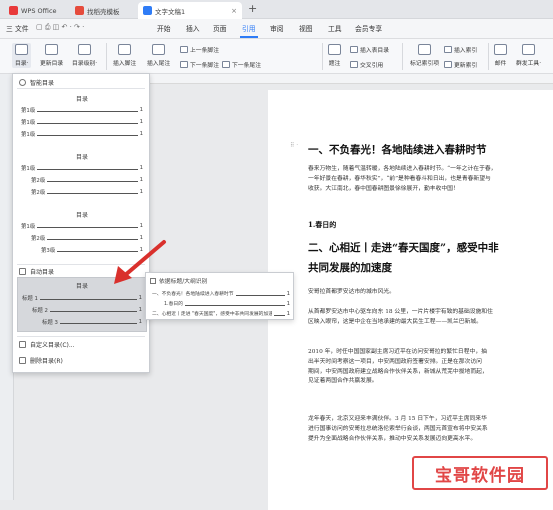  I want to click on flyout-toc-line: 一、不负春光！各地陆续进入春耕时节 1, so click(221, 294).